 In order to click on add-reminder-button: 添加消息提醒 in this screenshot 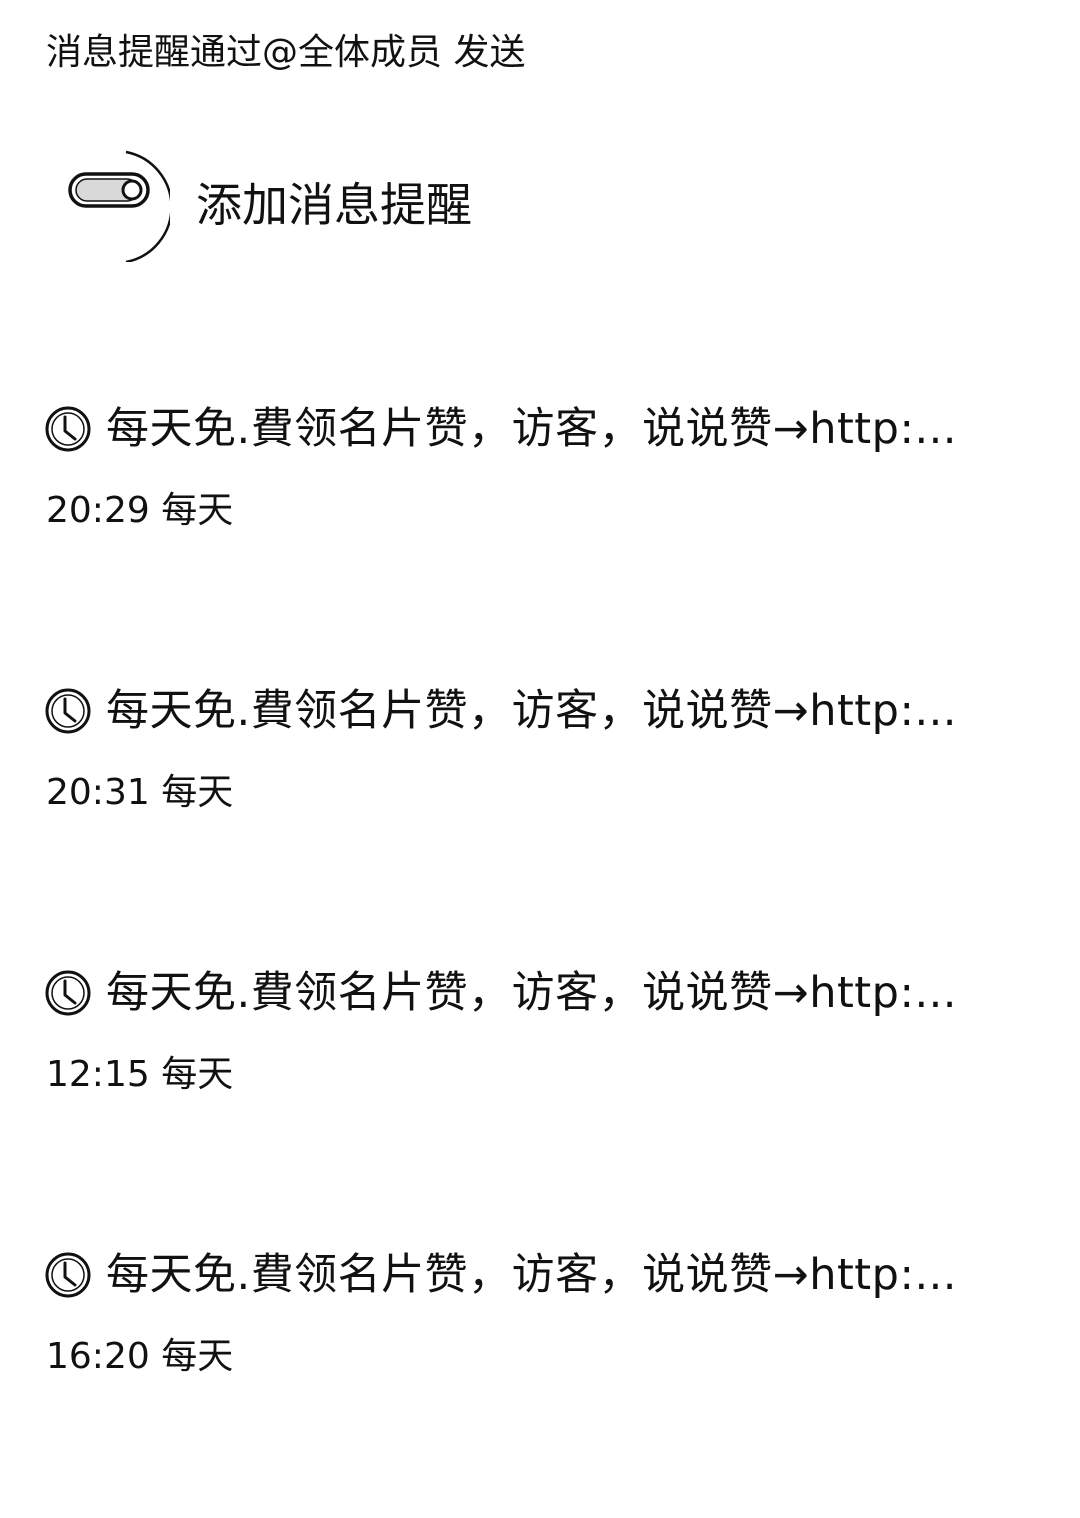, I will do `click(540, 205)`.